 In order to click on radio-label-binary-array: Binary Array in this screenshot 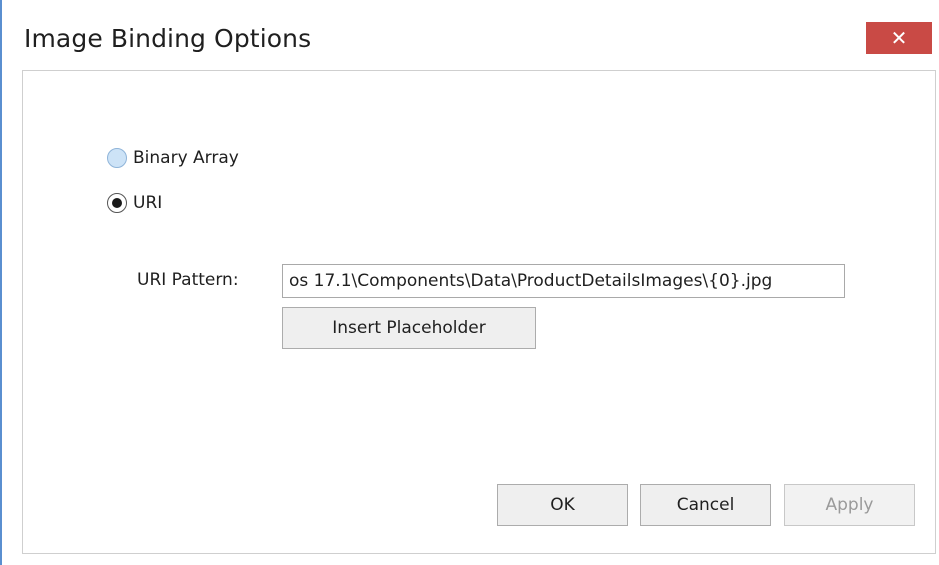, I will do `click(186, 158)`.